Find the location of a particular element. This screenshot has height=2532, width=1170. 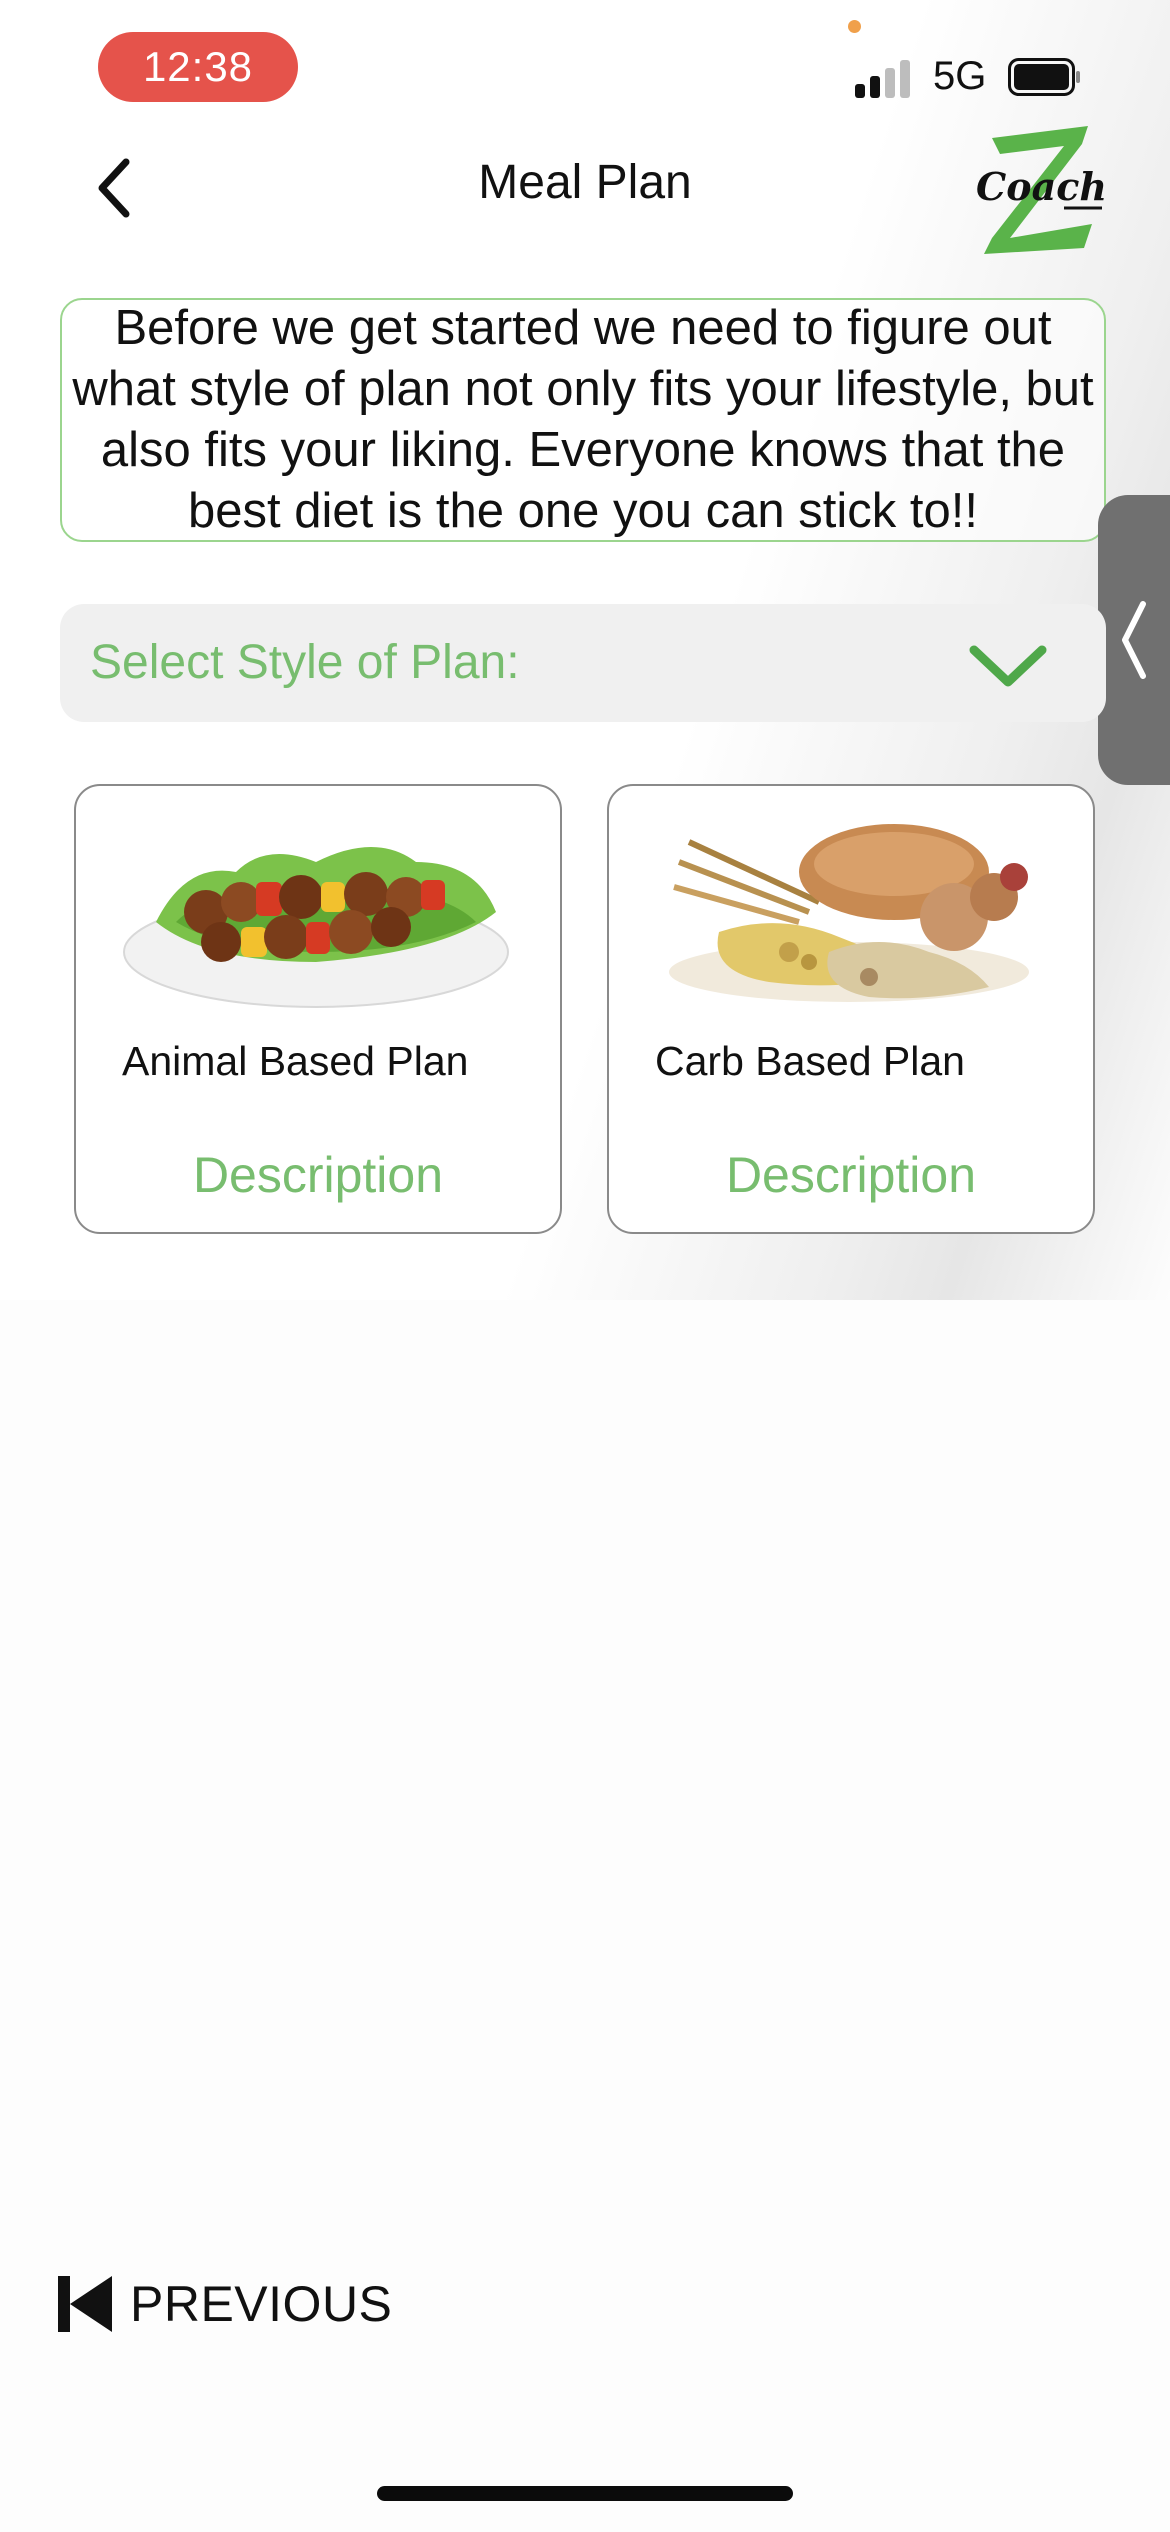

side-drawer-handle is located at coordinates (1134, 640).